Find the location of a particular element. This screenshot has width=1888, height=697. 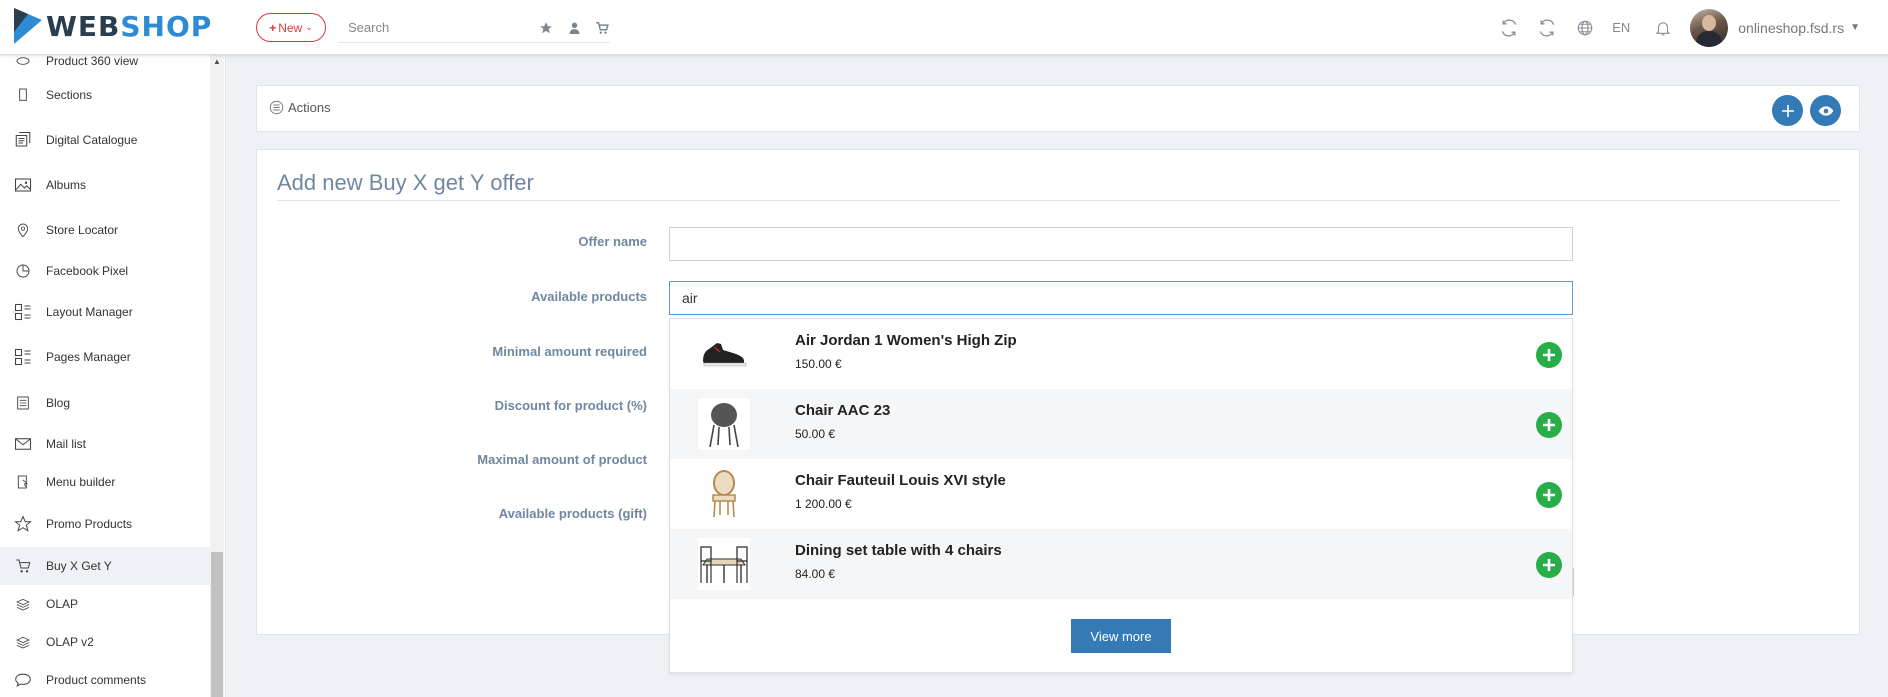

sidebar-item-store-locator: Store Locator is located at coordinates (105, 230).